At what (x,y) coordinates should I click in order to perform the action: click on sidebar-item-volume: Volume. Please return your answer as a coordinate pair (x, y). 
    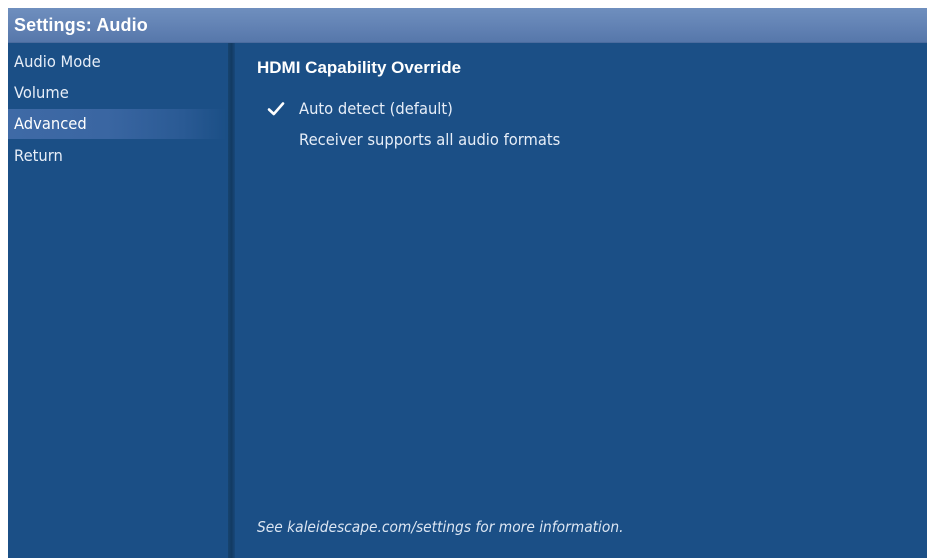
    Looking at the image, I should click on (117, 93).